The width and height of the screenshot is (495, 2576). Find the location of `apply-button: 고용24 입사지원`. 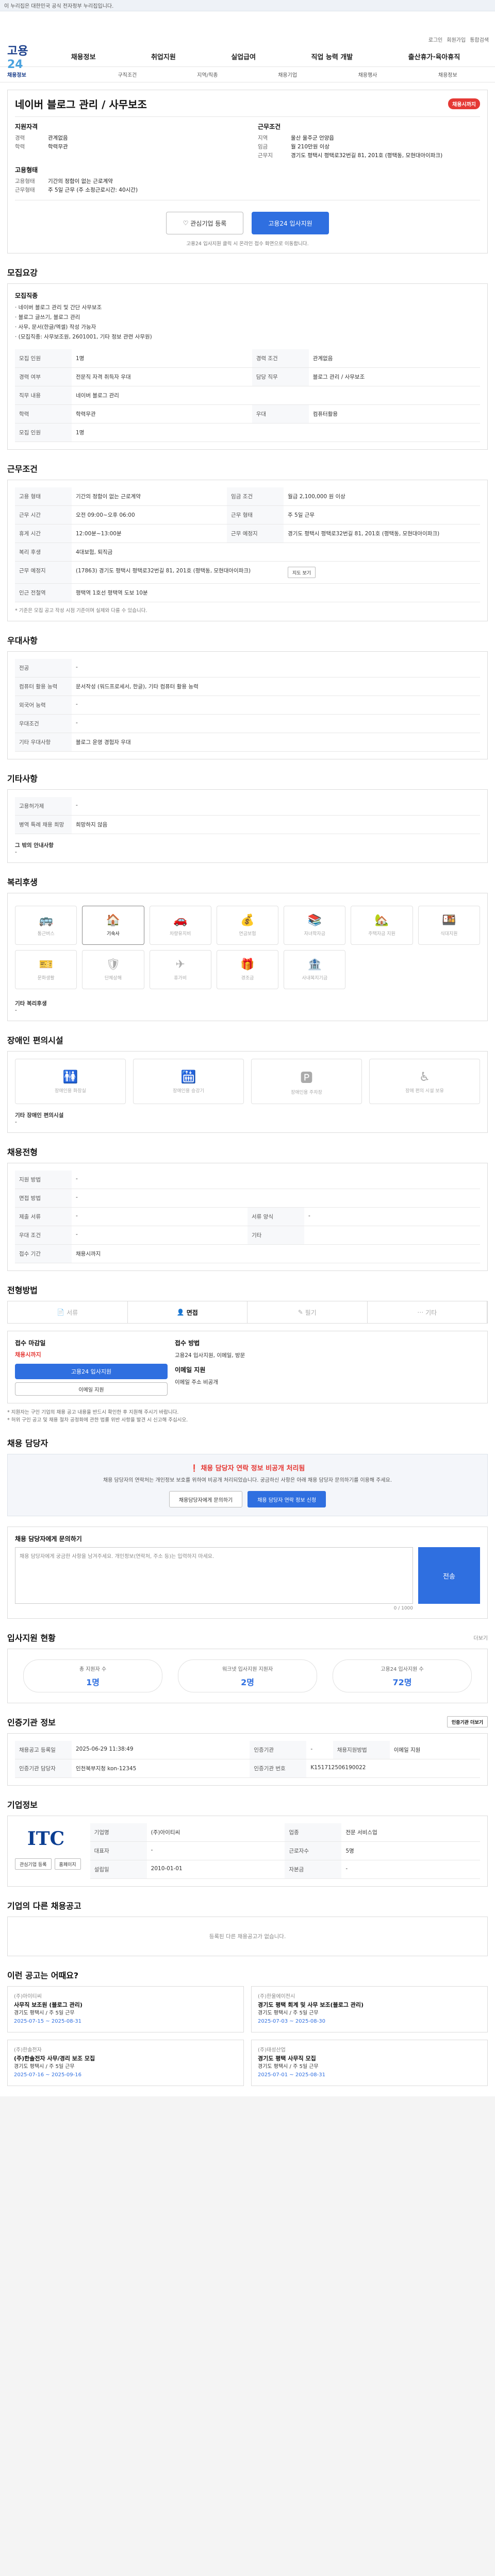

apply-button: 고용24 입사지원 is located at coordinates (290, 223).